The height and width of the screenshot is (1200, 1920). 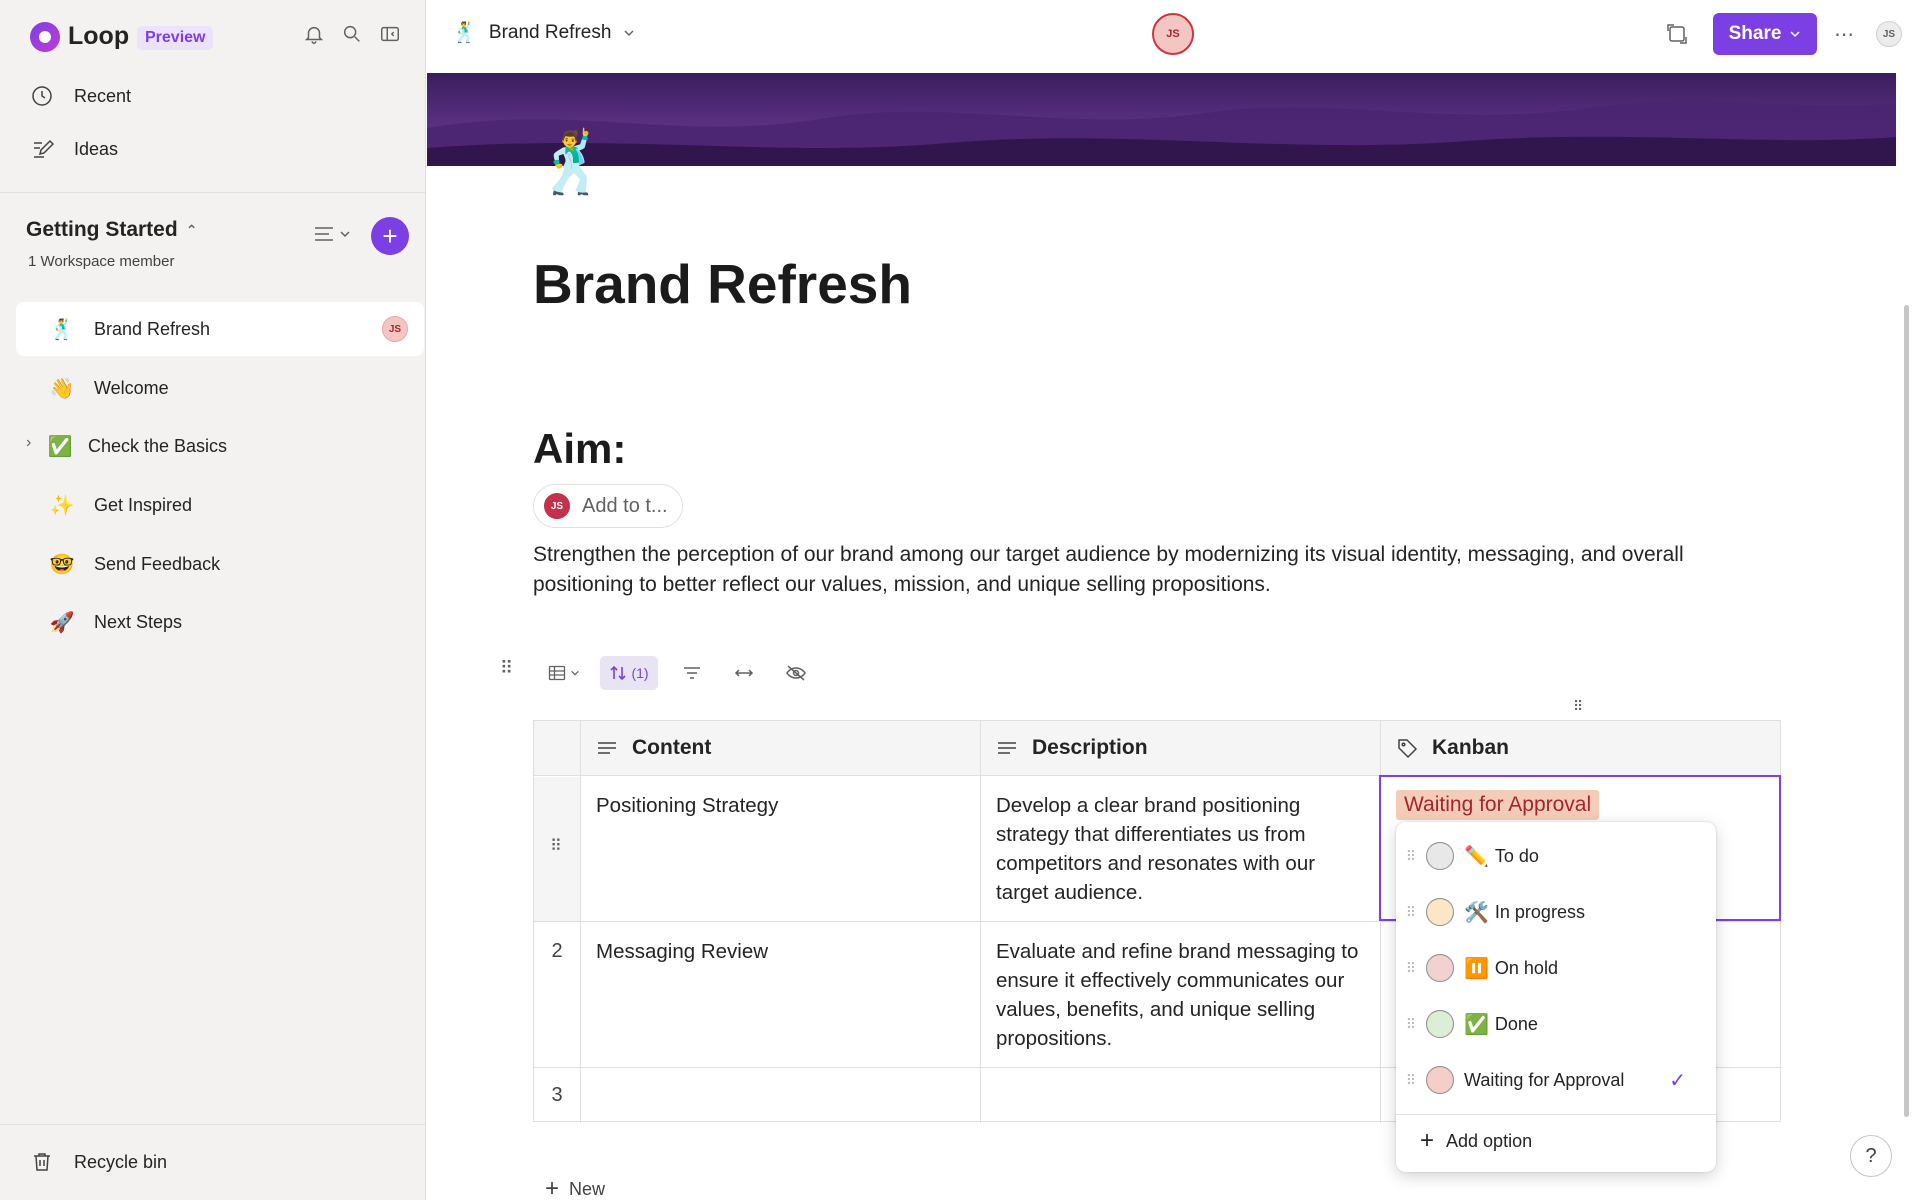 What do you see at coordinates (1476, 912) in the screenshot?
I see `tools-icon: 🛠️` at bounding box center [1476, 912].